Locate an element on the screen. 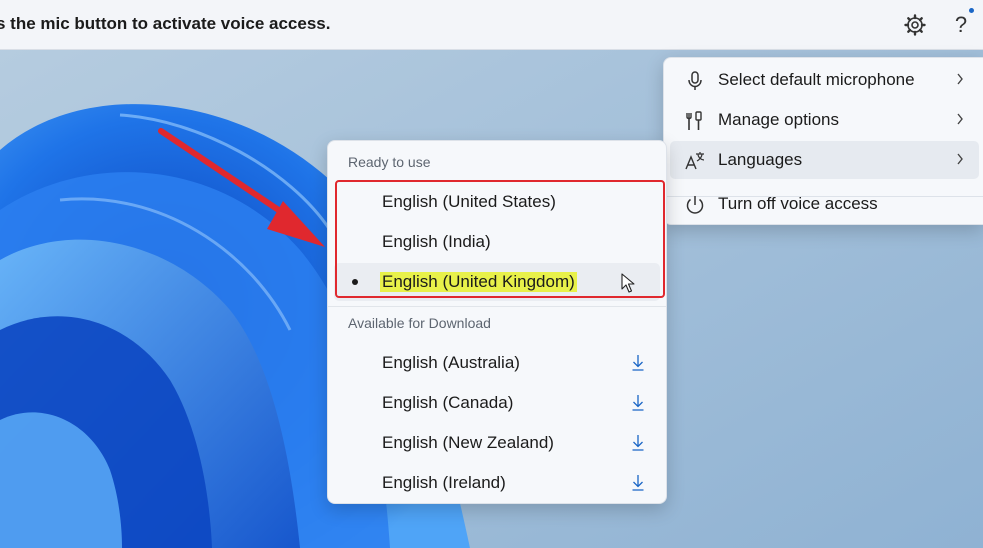 The height and width of the screenshot is (548, 983). language-label: English (Ireland) is located at coordinates (444, 482).